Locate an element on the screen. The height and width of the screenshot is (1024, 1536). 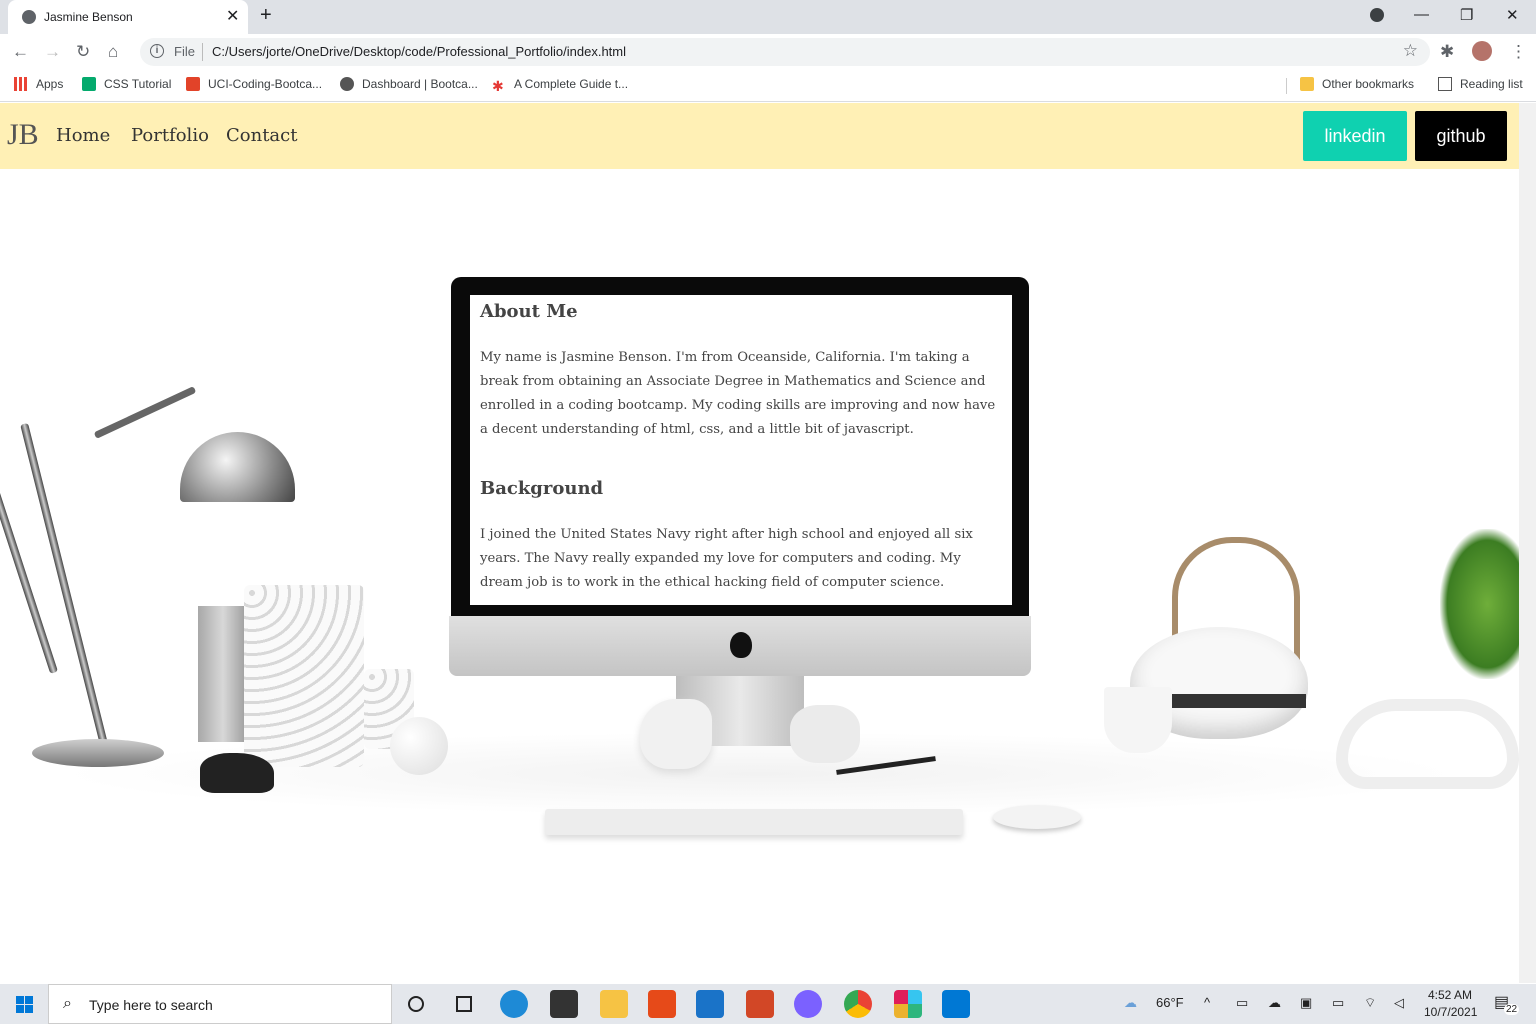
avatar is located at coordinates (1482, 51).